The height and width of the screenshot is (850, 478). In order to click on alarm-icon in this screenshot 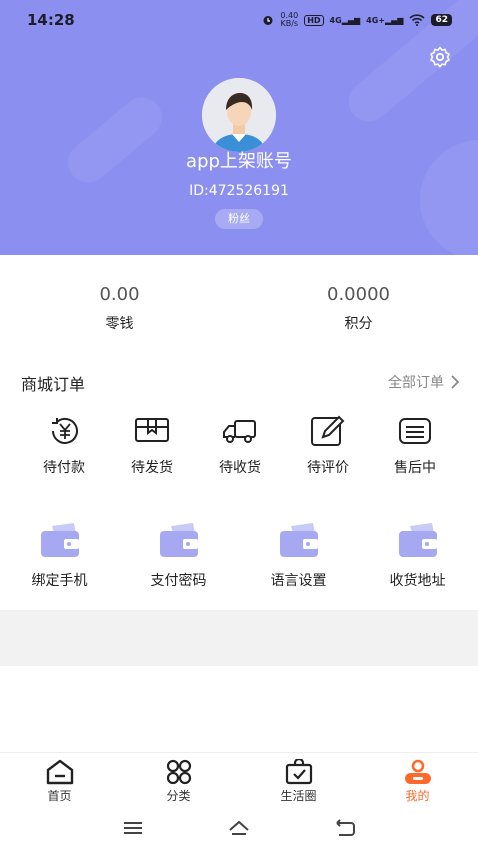, I will do `click(268, 20)`.